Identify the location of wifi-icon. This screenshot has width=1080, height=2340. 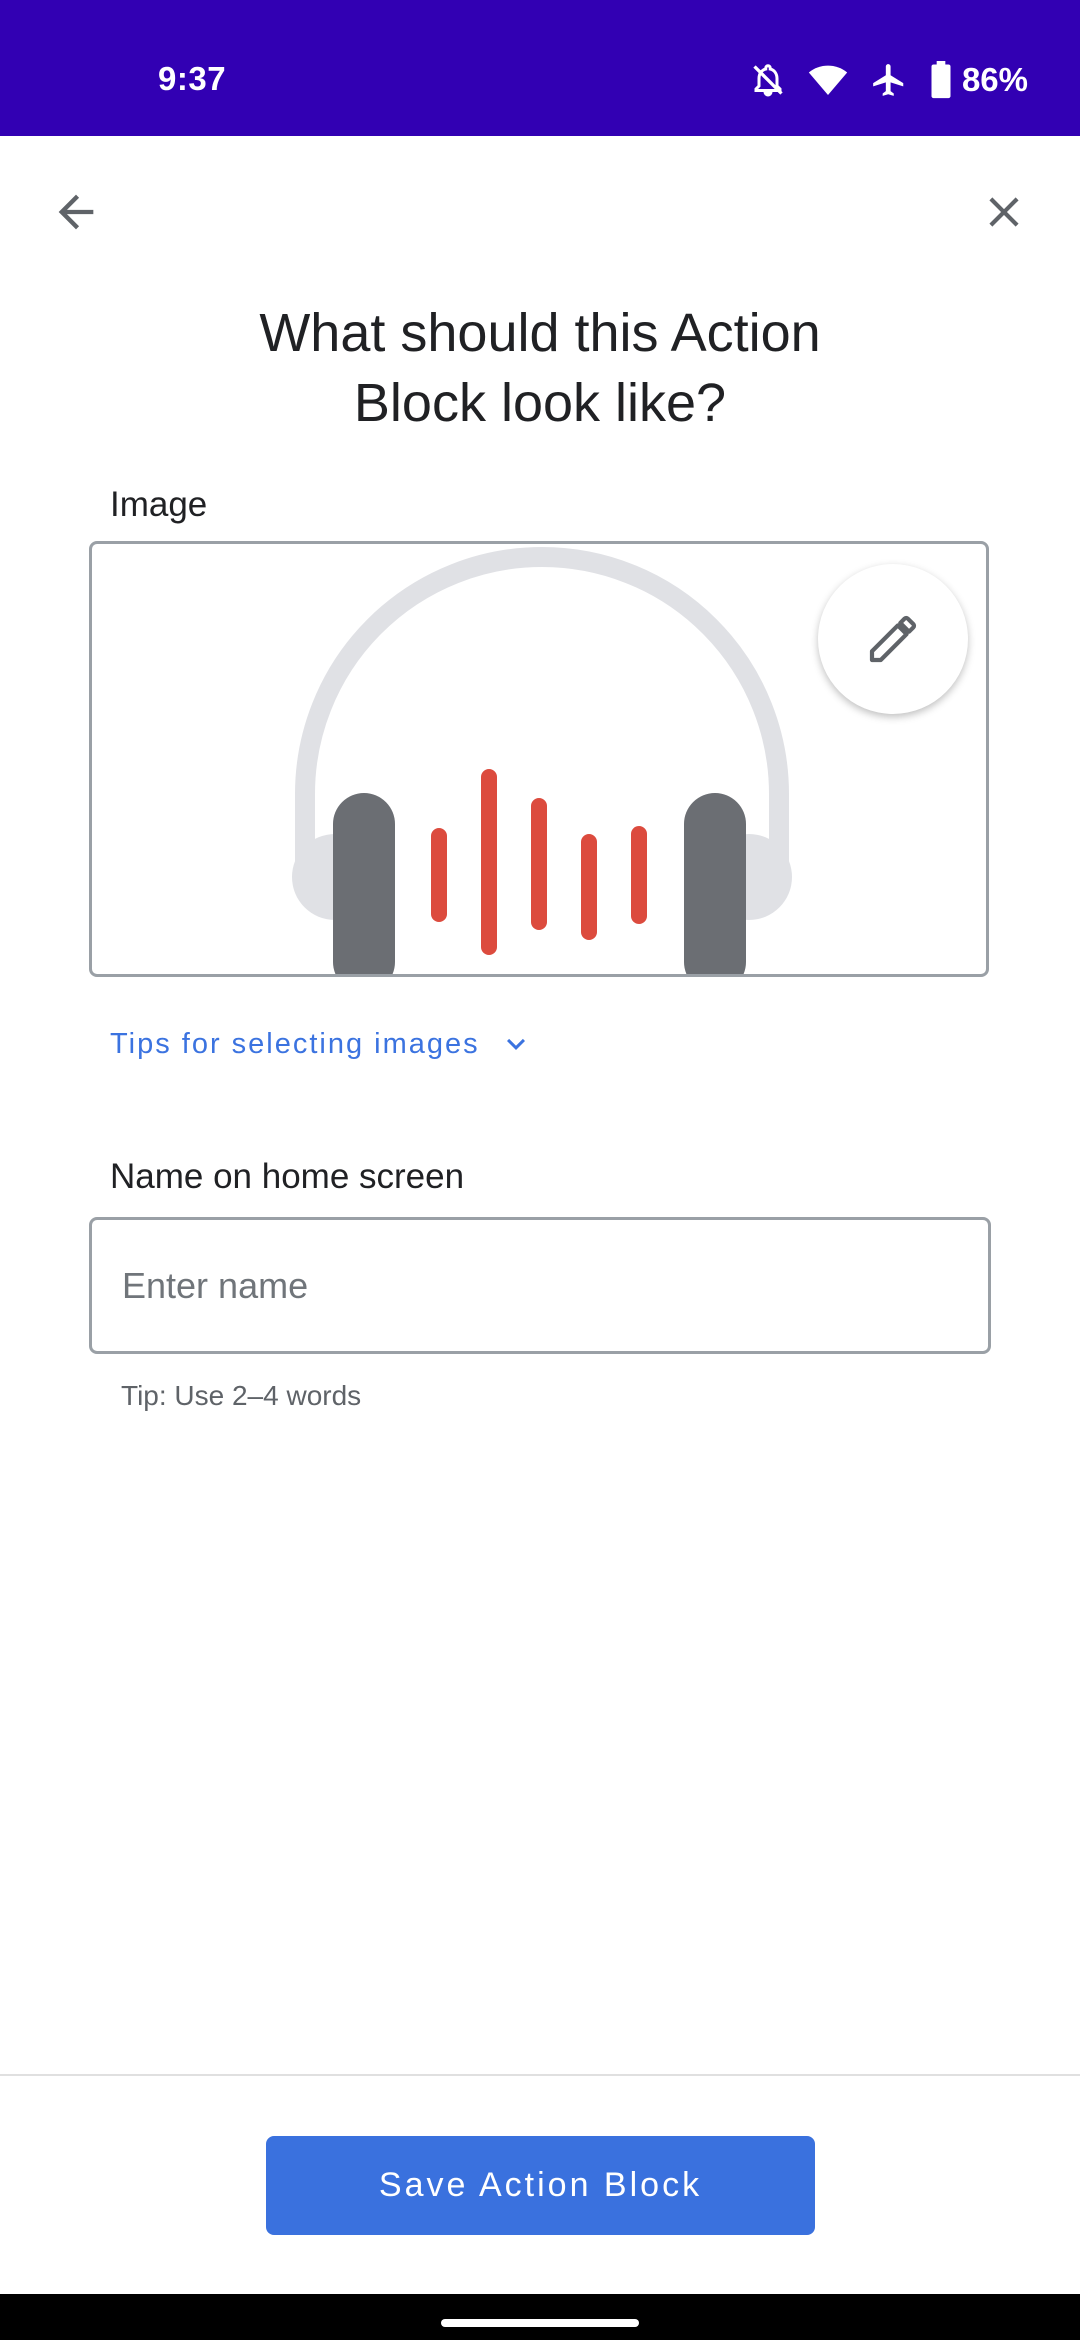
(828, 80).